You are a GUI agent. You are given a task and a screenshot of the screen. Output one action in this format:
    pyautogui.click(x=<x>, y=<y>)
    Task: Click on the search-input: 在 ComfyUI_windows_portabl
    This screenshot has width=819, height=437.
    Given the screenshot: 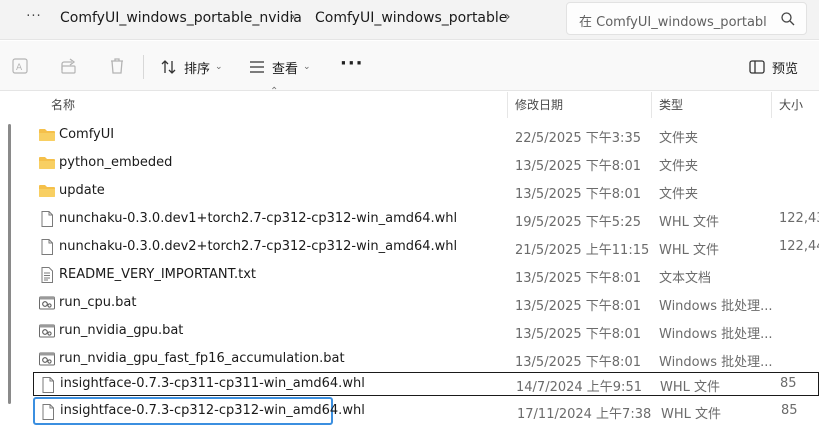 What is the action you would take?
    pyautogui.click(x=676, y=20)
    